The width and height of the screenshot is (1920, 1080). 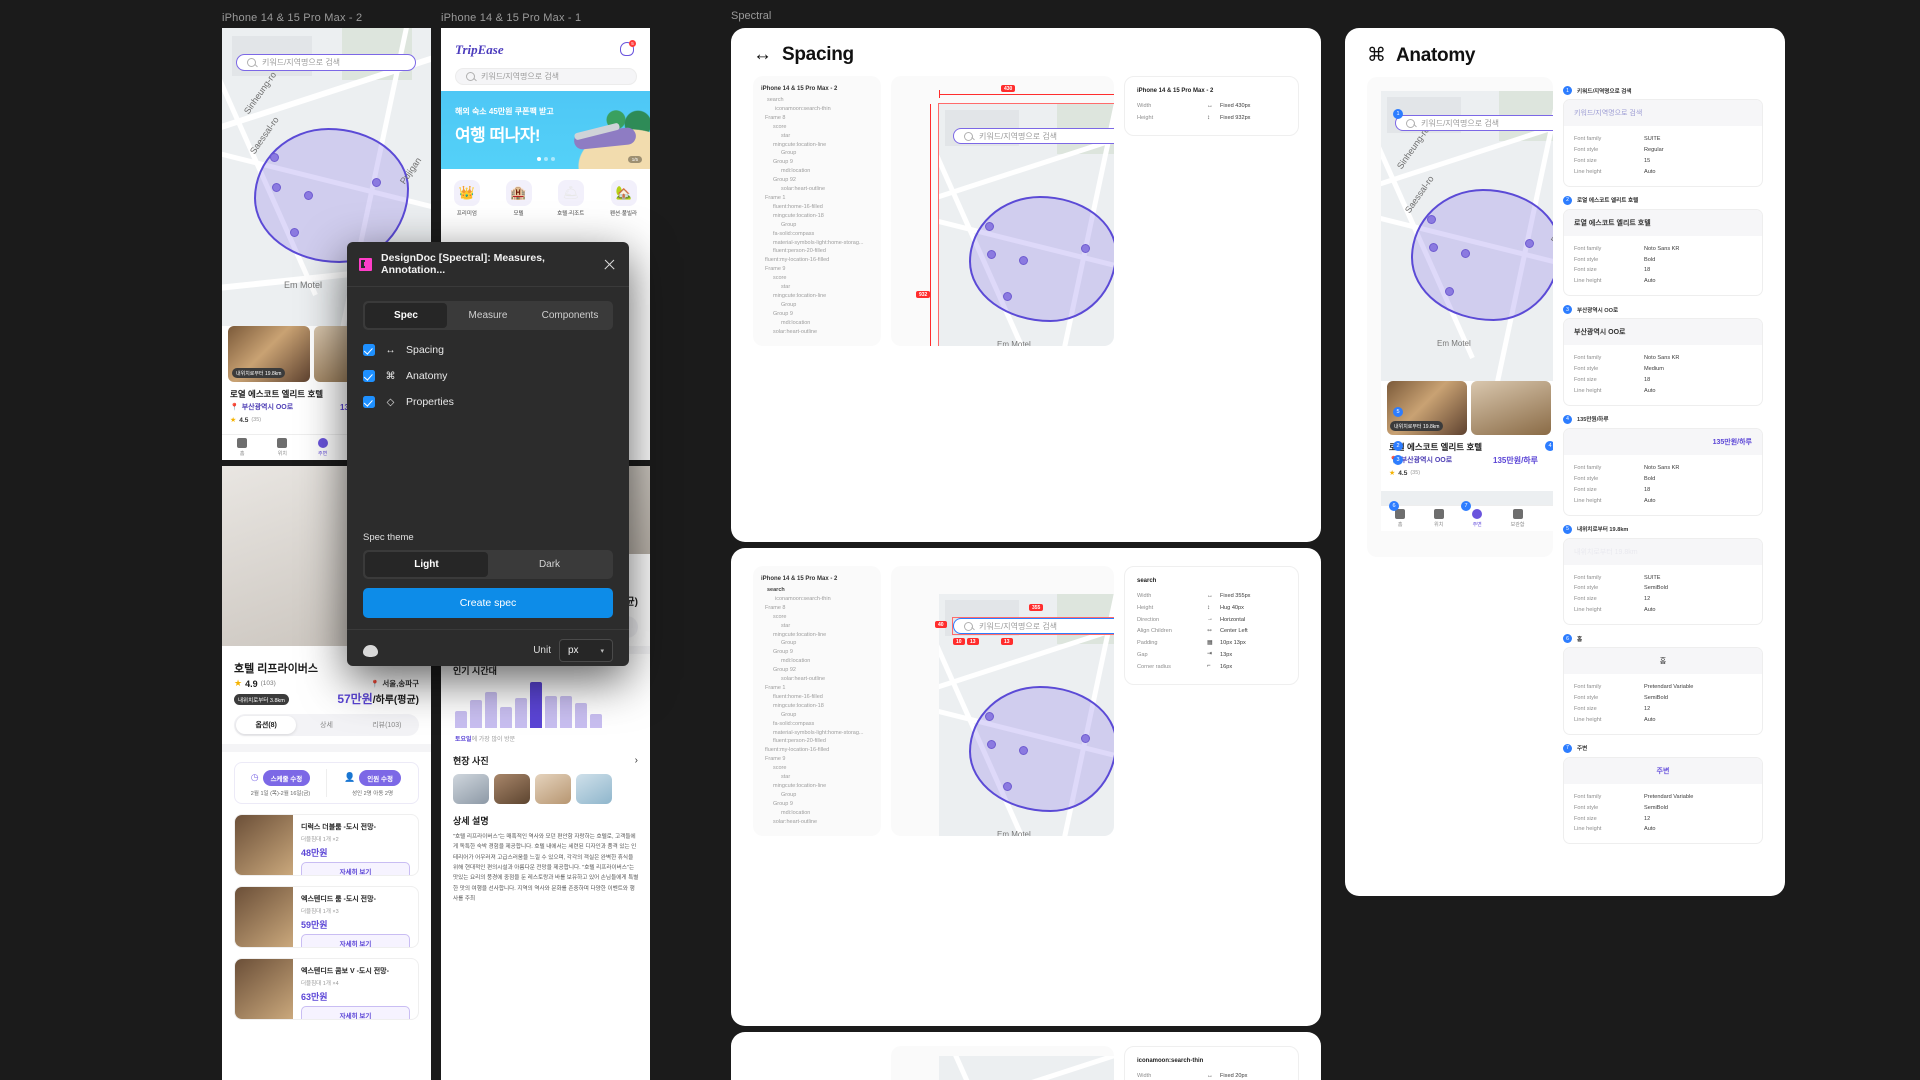 I want to click on anatomy-marker-4: 4, so click(x=1549, y=446).